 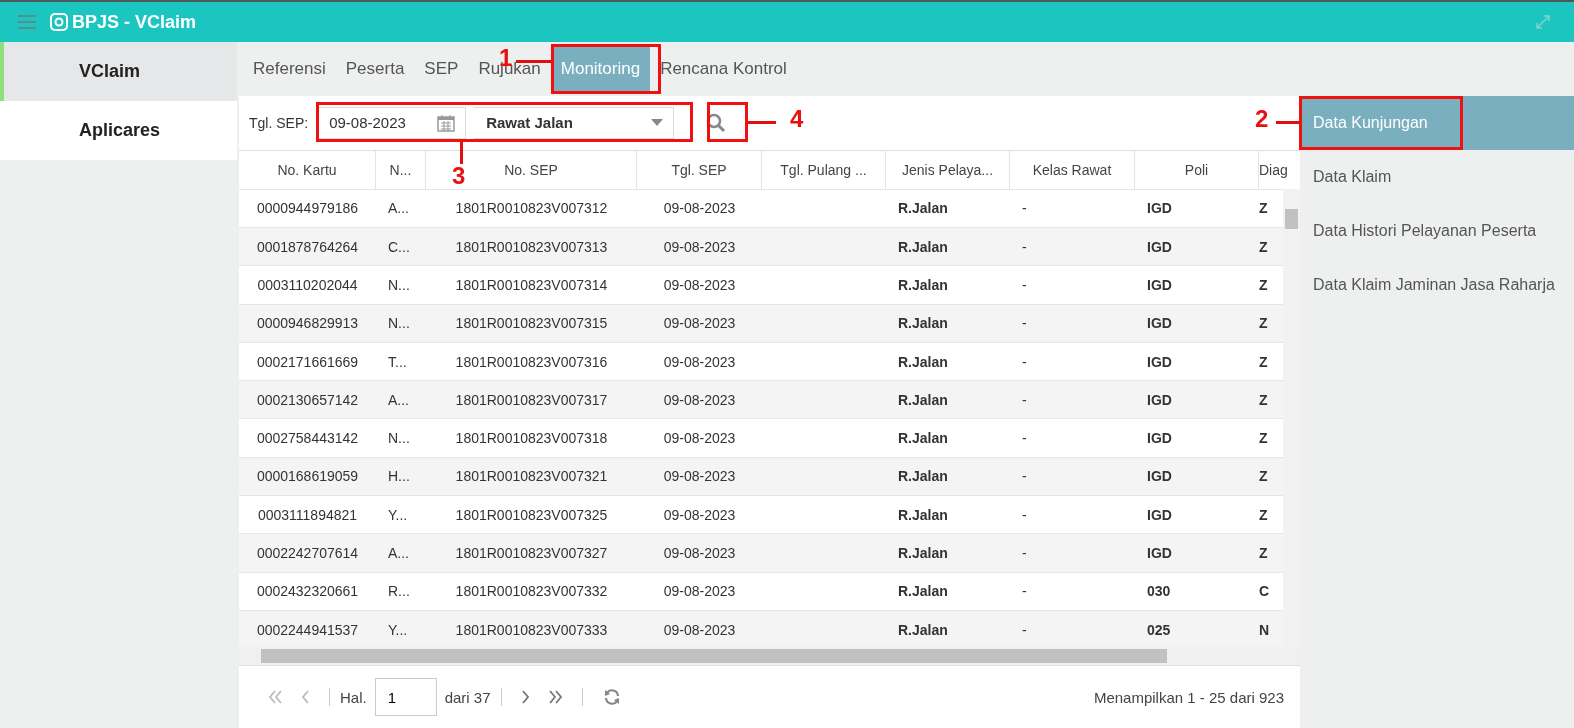 I want to click on table-cell-text: 0003110202044, so click(x=307, y=285).